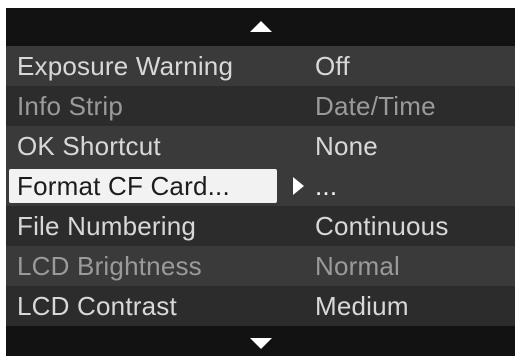  Describe the element at coordinates (89, 146) in the screenshot. I see `menu-item-label: OK Shortcut` at that location.